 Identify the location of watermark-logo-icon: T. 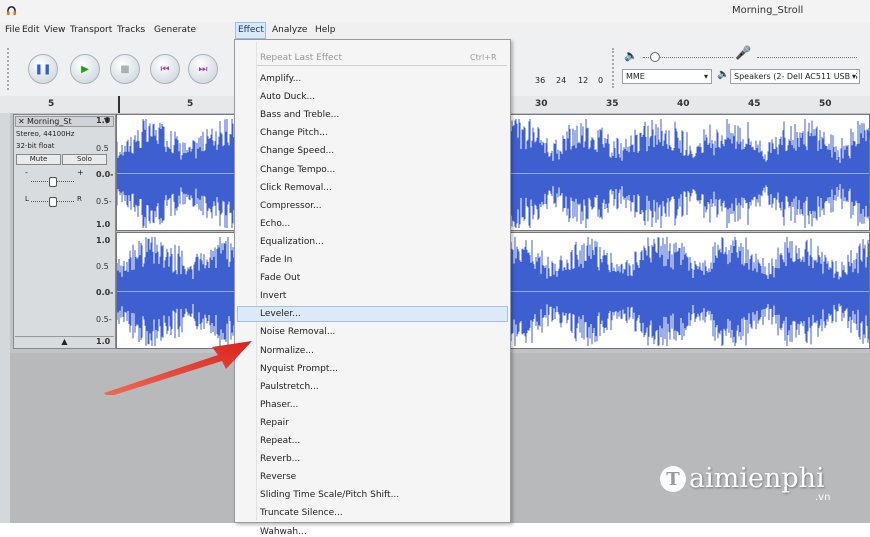
(673, 479).